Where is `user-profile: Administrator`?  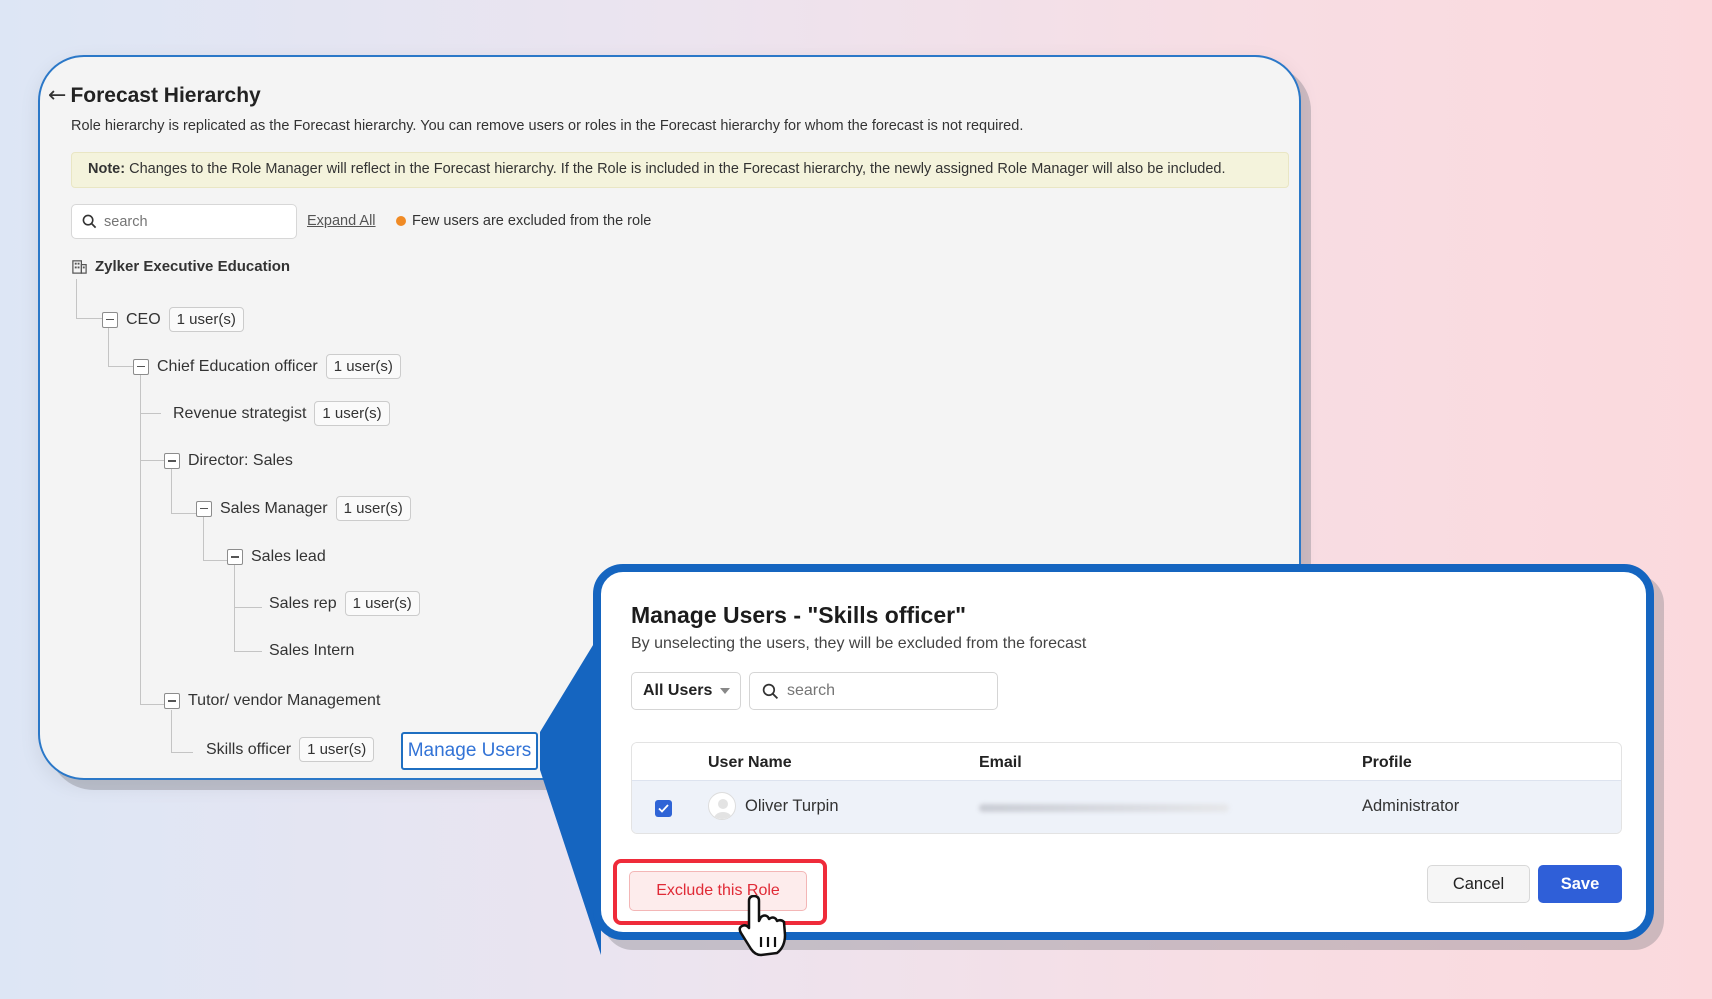
user-profile: Administrator is located at coordinates (1411, 806).